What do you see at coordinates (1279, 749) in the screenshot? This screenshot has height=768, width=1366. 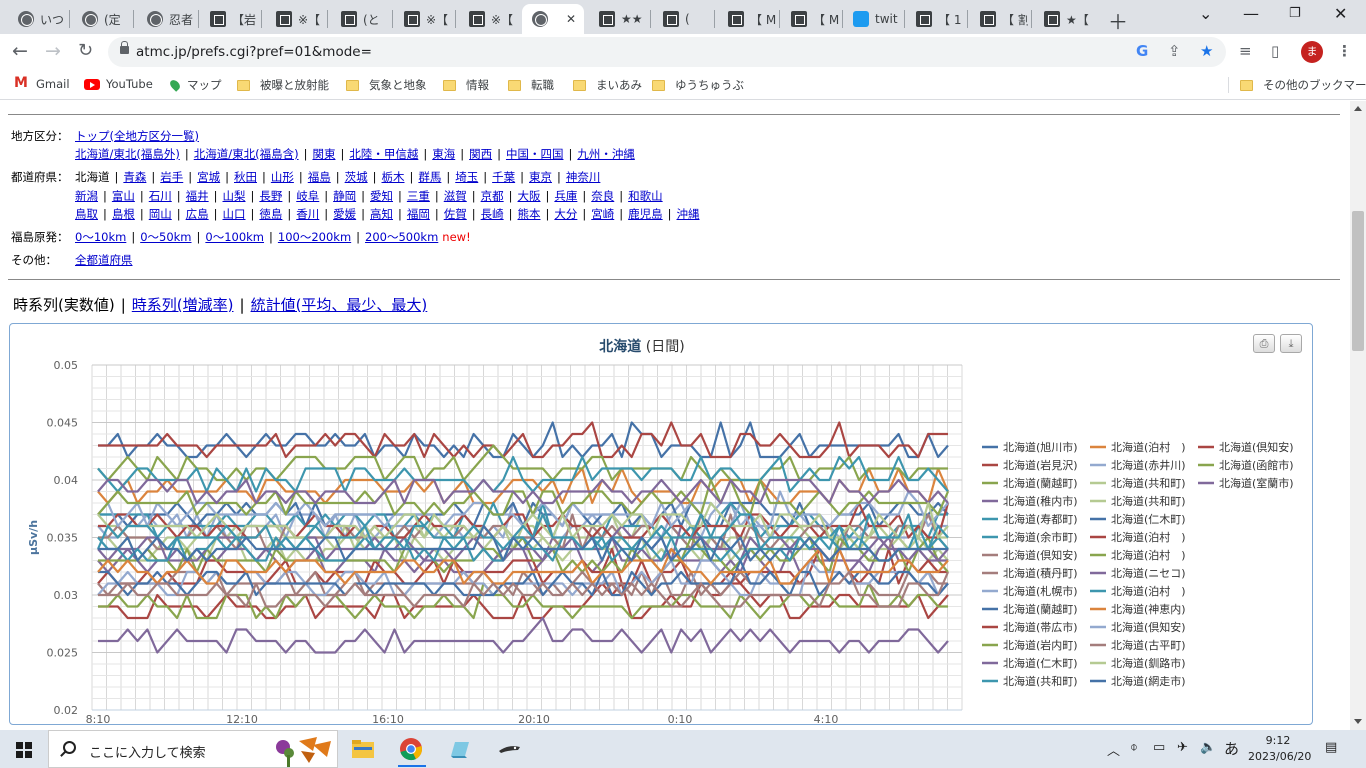 I see `clock: 9:12 2023/06/20` at bounding box center [1279, 749].